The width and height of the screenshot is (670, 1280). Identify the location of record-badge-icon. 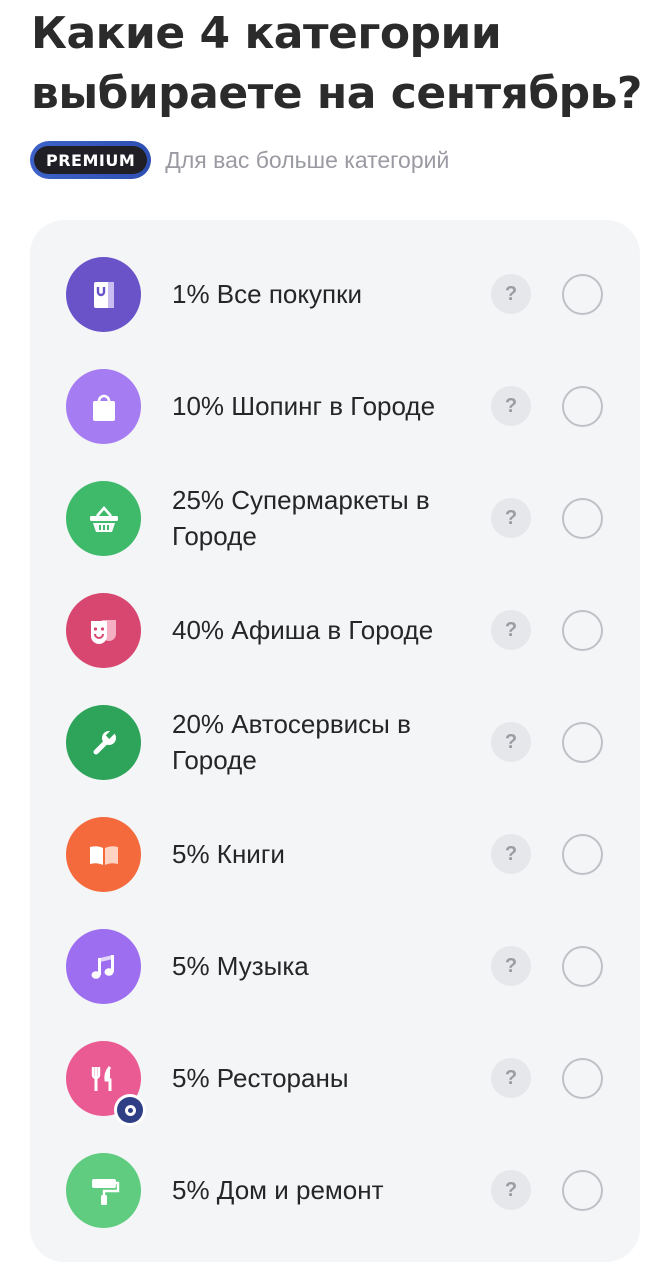
(130, 1110).